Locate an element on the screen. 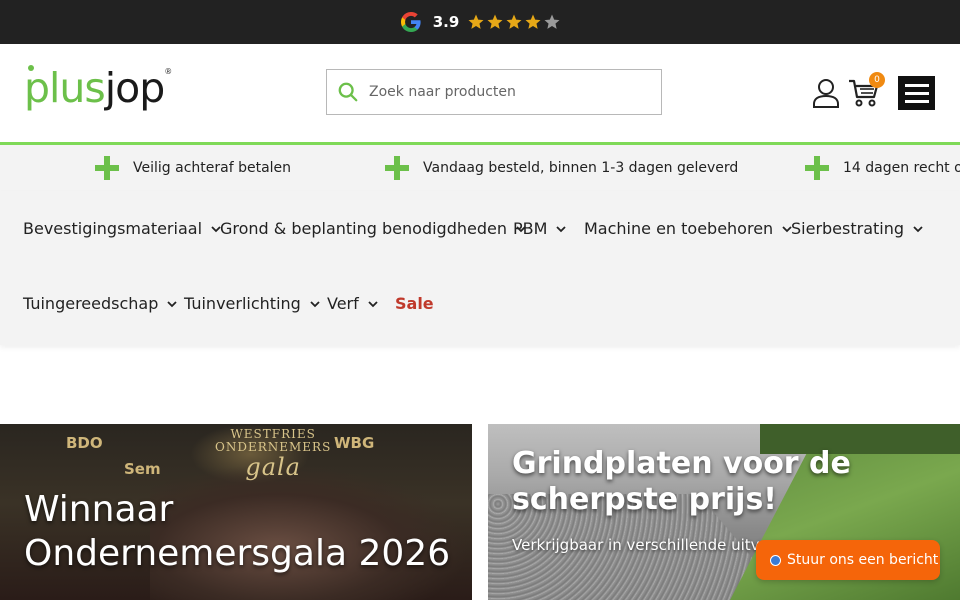 This screenshot has height=600, width=960. nav-label: Verf is located at coordinates (343, 303).